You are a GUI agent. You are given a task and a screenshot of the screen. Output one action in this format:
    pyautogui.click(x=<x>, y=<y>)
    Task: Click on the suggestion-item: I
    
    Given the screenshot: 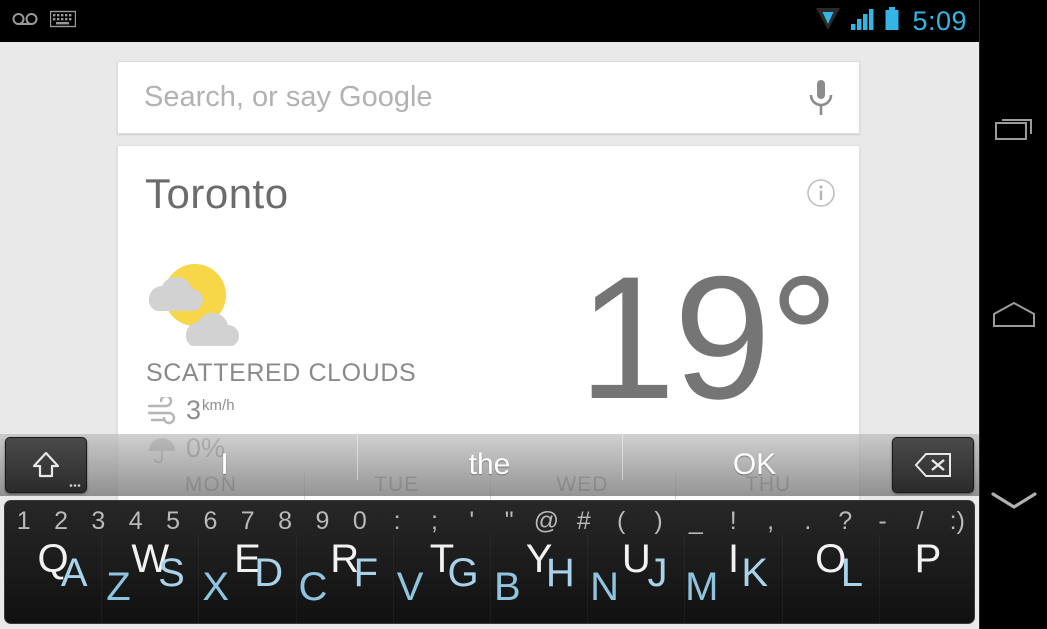 What is the action you would take?
    pyautogui.click(x=224, y=465)
    